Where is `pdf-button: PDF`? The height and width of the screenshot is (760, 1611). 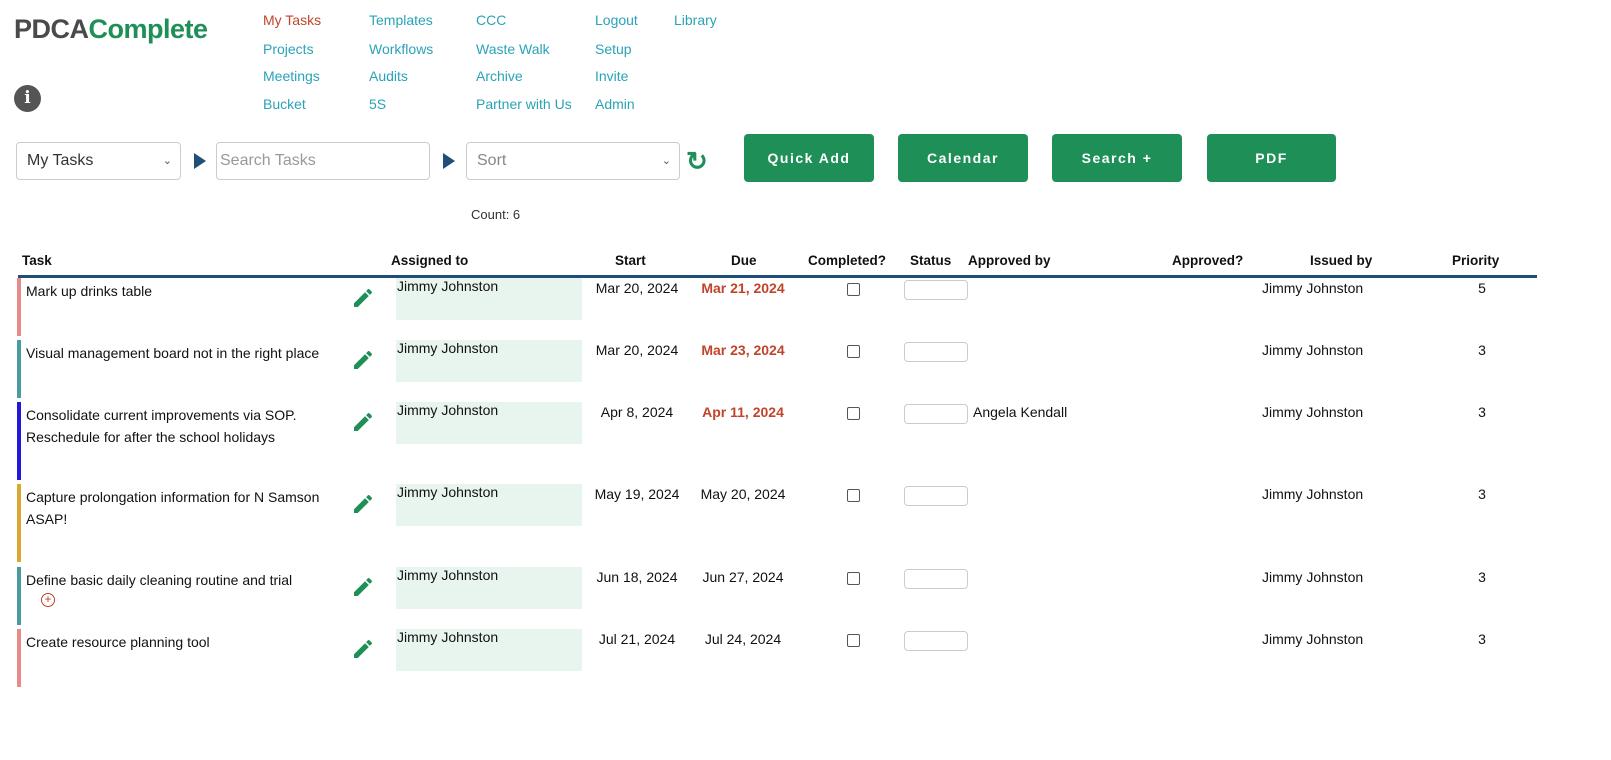
pdf-button: PDF is located at coordinates (1271, 158).